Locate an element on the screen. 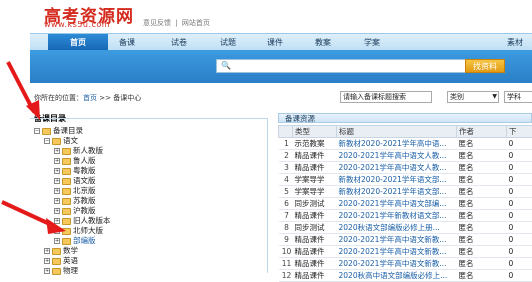 This screenshot has width=532, height=282. nav-kejian: 课件 is located at coordinates (275, 42).